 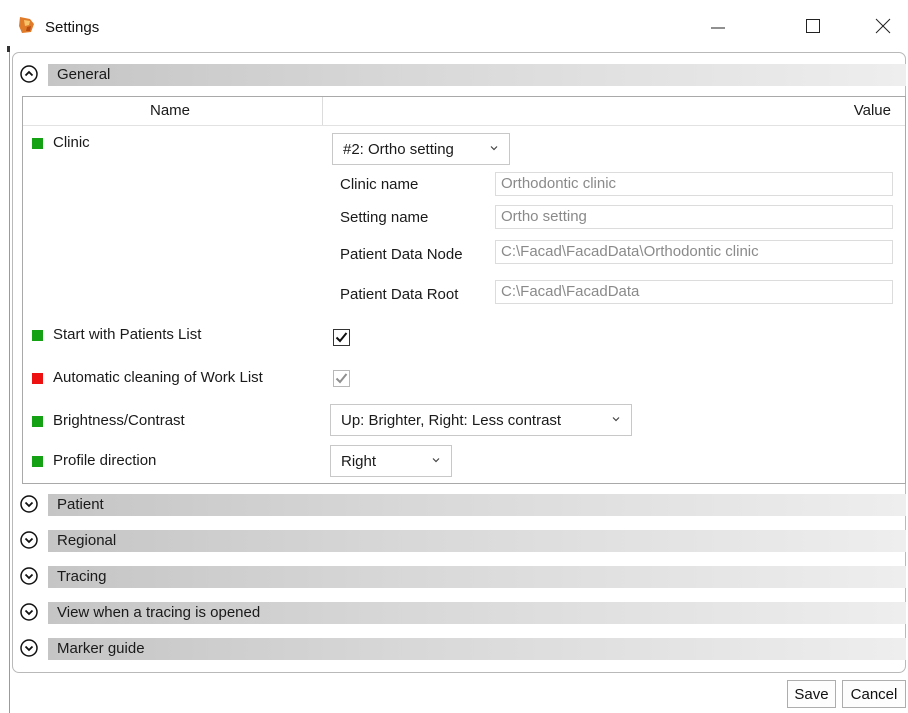 What do you see at coordinates (451, 420) in the screenshot?
I see `brightness-contrast-value: Up: Brighter, Right: Less contrast` at bounding box center [451, 420].